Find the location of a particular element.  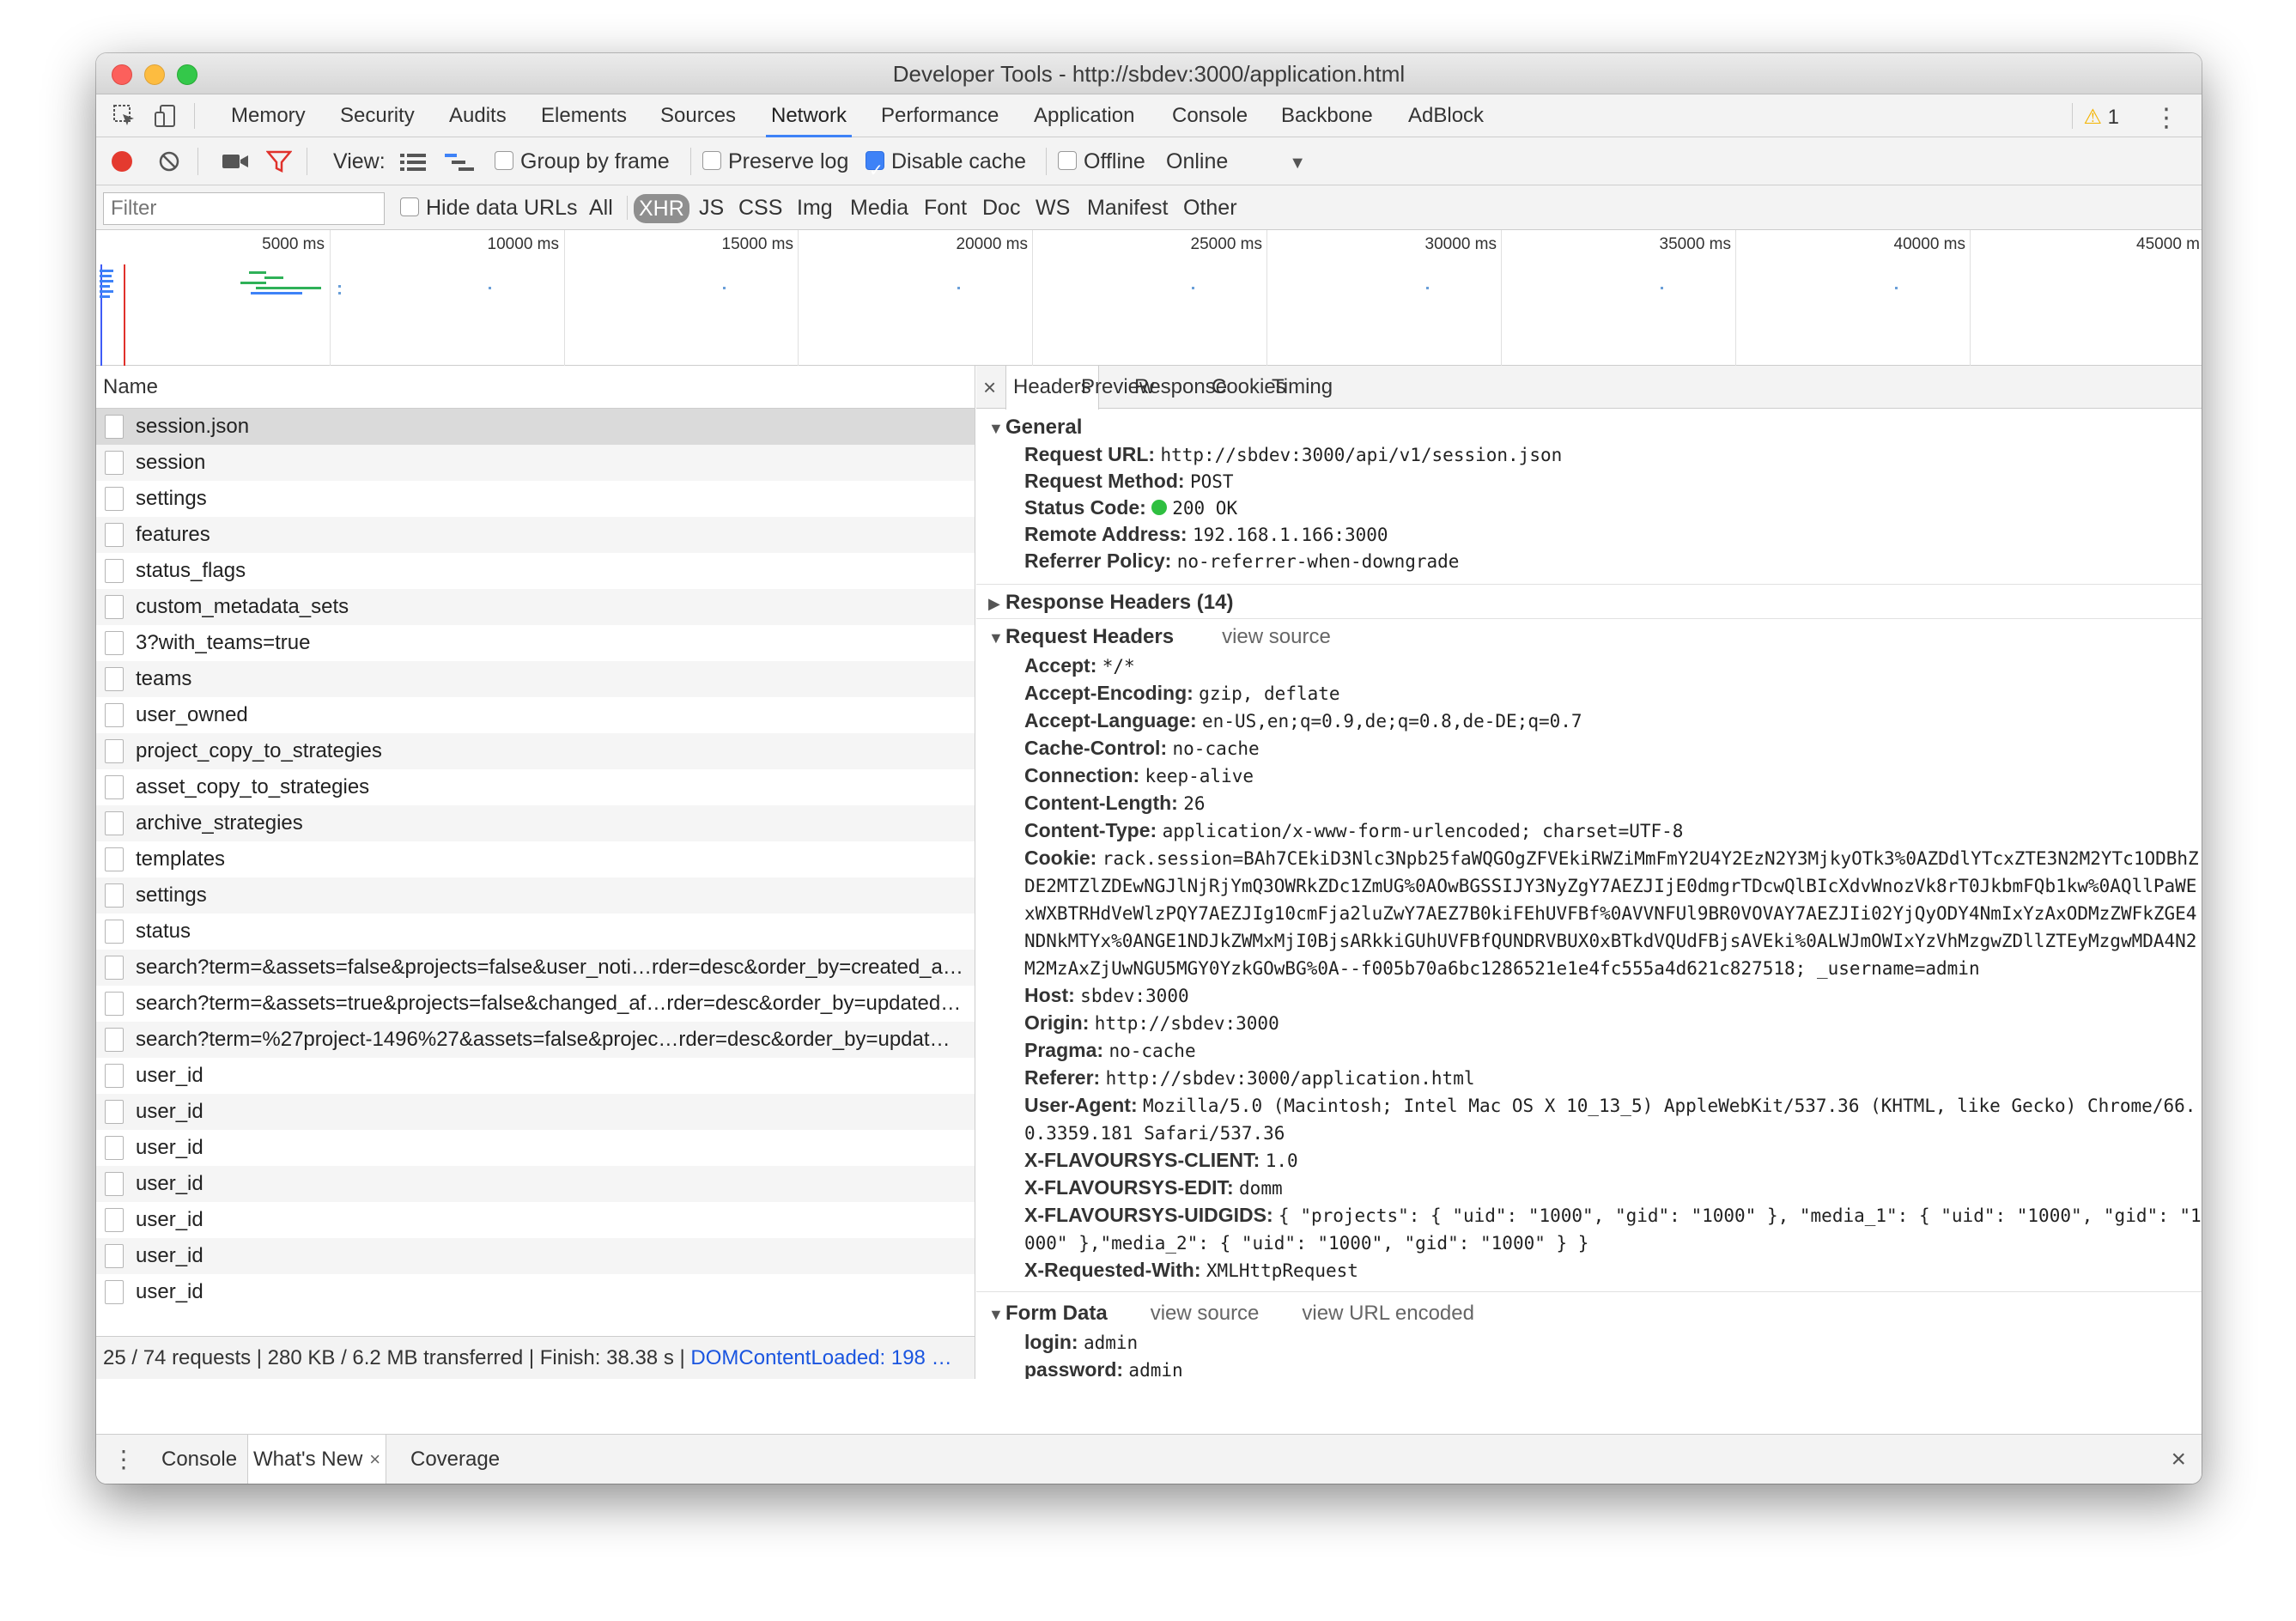

request-row: session is located at coordinates (535, 463).